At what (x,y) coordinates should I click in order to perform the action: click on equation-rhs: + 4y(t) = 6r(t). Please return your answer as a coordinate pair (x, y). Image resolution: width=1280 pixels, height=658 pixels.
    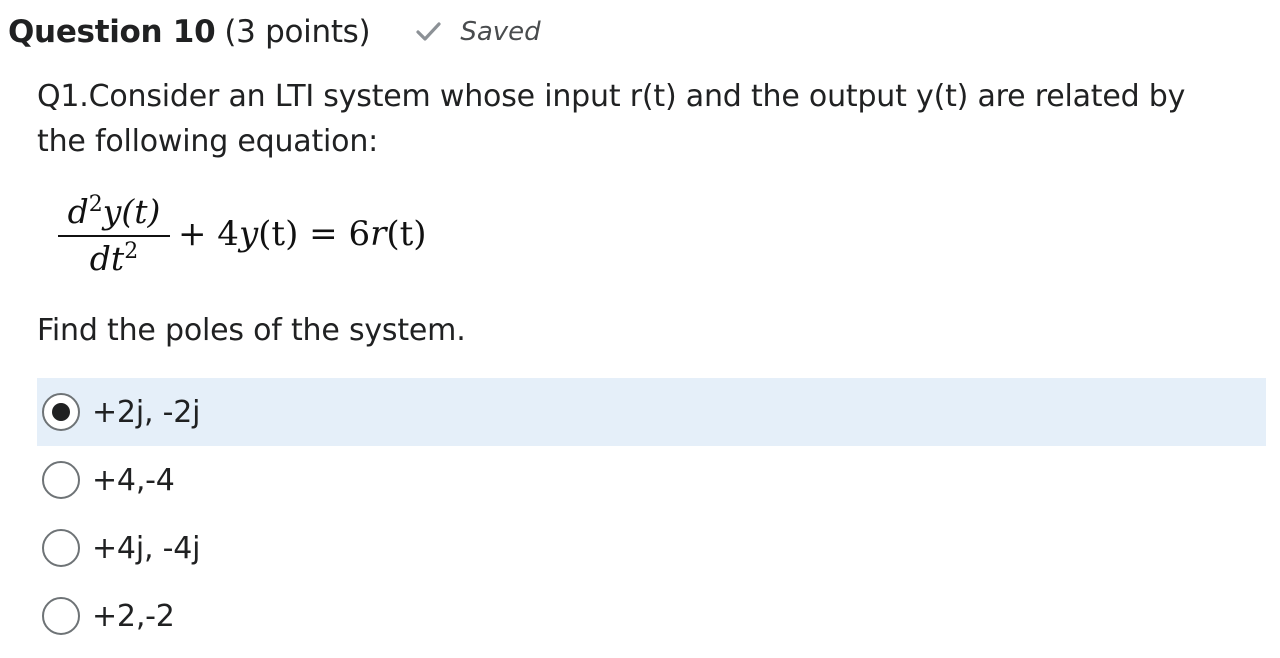
    Looking at the image, I should click on (302, 234).